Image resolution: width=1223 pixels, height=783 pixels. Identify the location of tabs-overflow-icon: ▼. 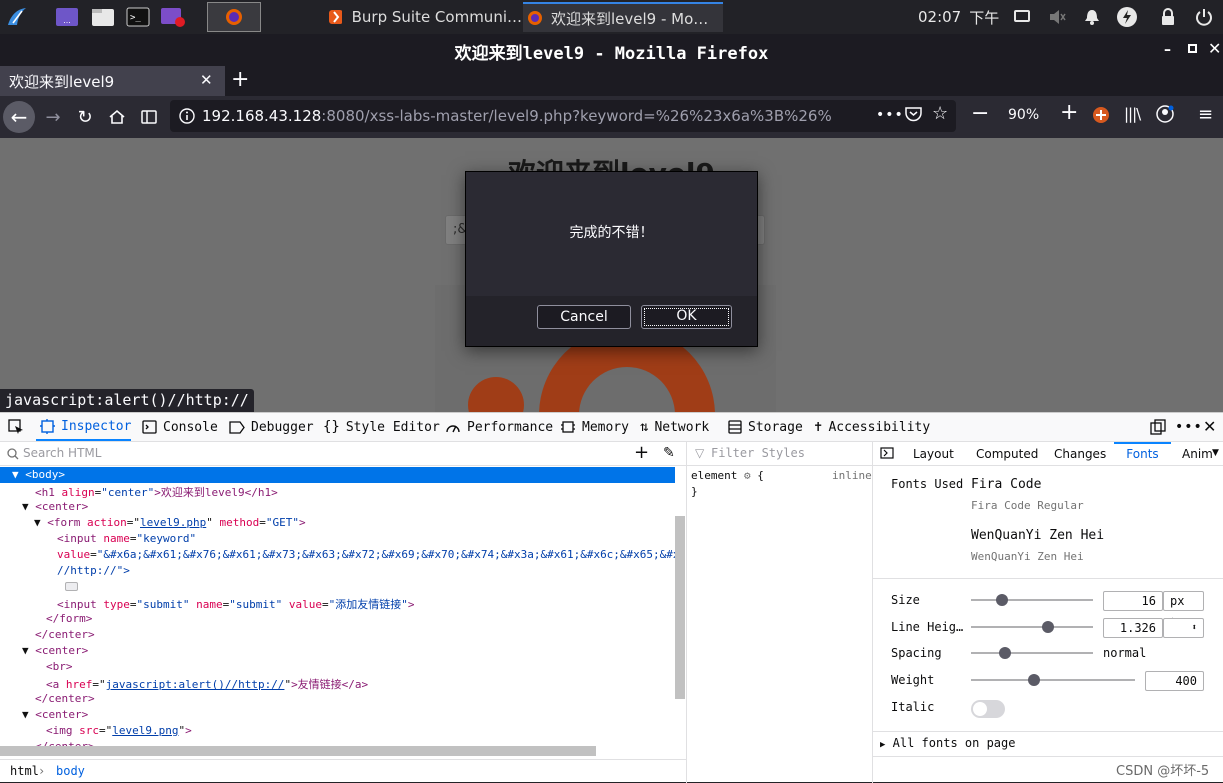
(1215, 453).